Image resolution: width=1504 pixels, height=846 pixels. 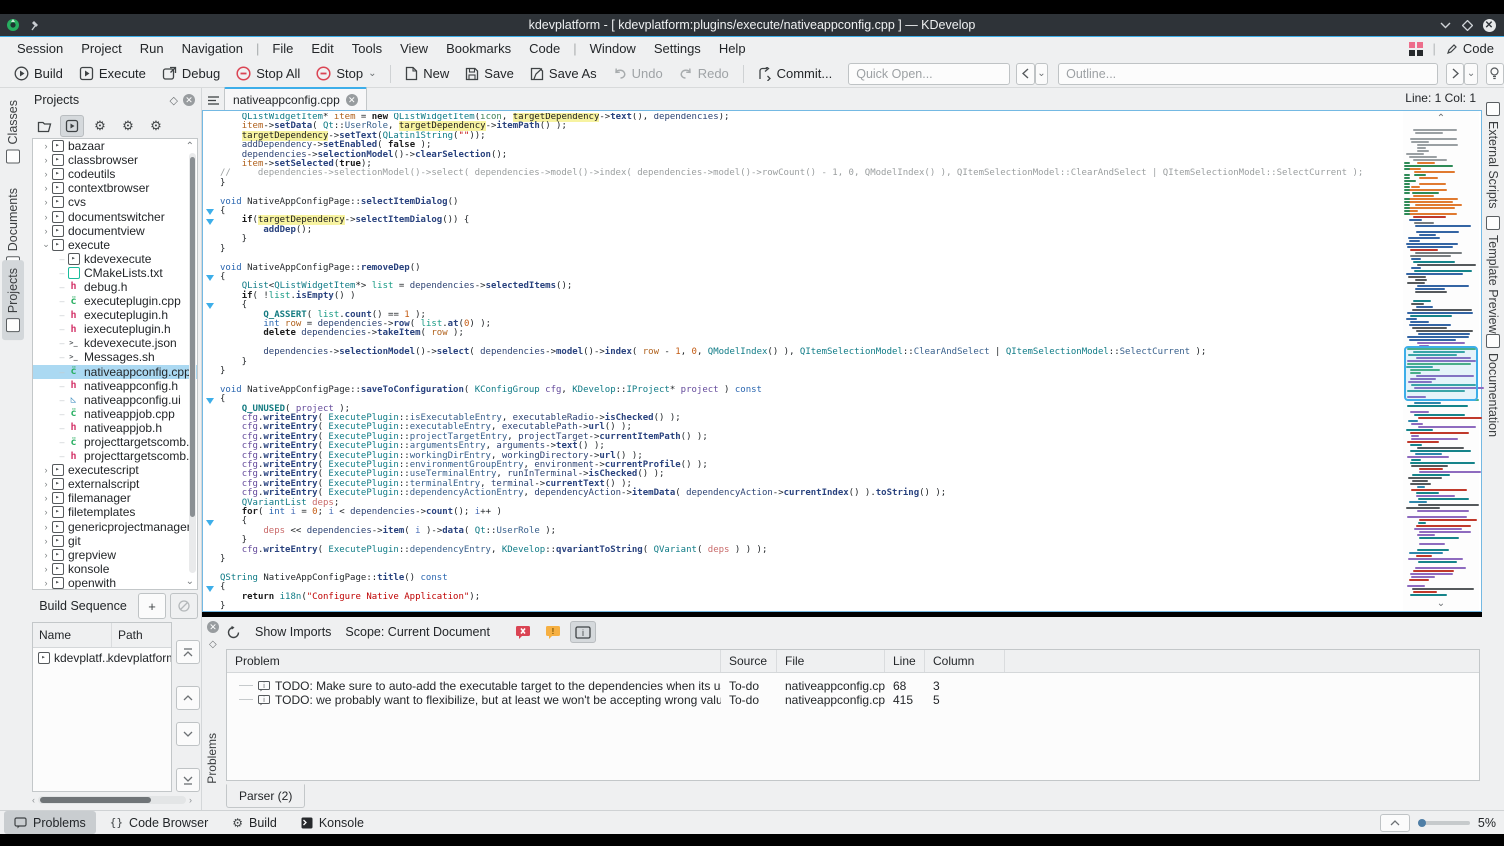 I want to click on tree-item-filemanager: › ▸ filemanager, so click(x=115, y=498).